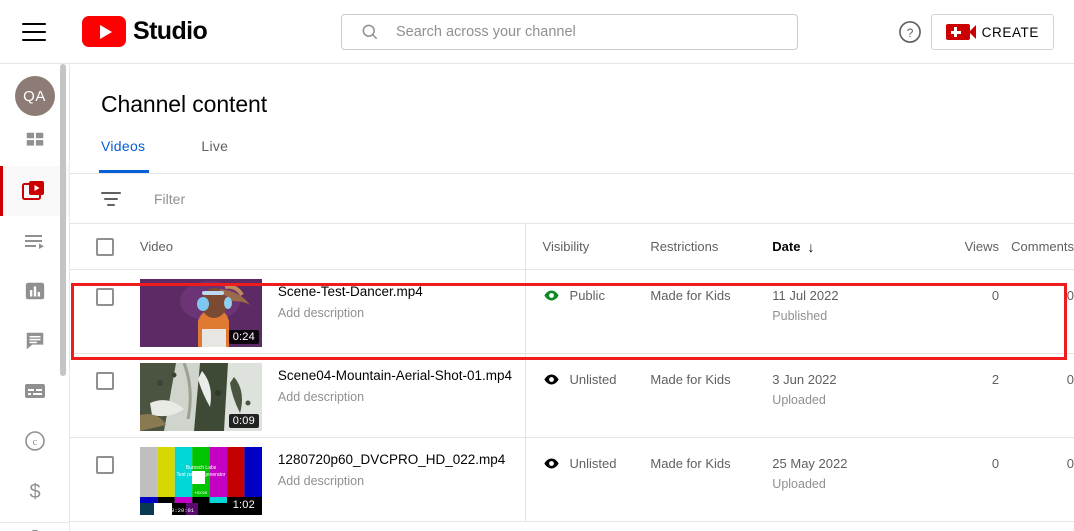 The image size is (1074, 531). I want to click on video-title: 1280720p60_DVCPRO_HD_022.mp4, so click(391, 459).